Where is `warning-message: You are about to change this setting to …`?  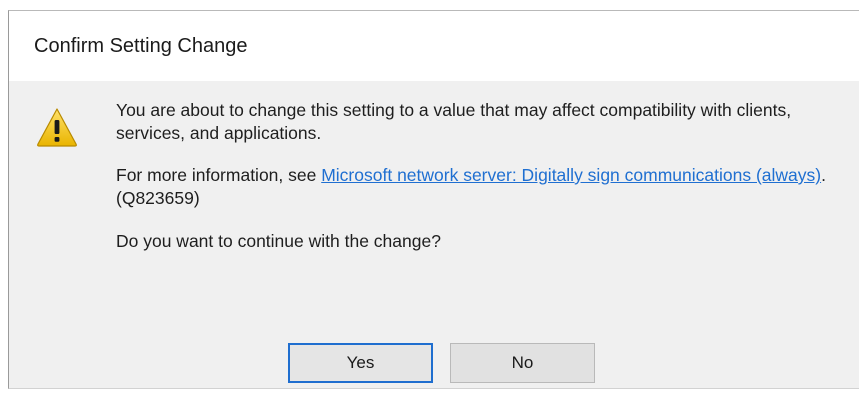
warning-message: You are about to change this setting to … is located at coordinates (454, 121).